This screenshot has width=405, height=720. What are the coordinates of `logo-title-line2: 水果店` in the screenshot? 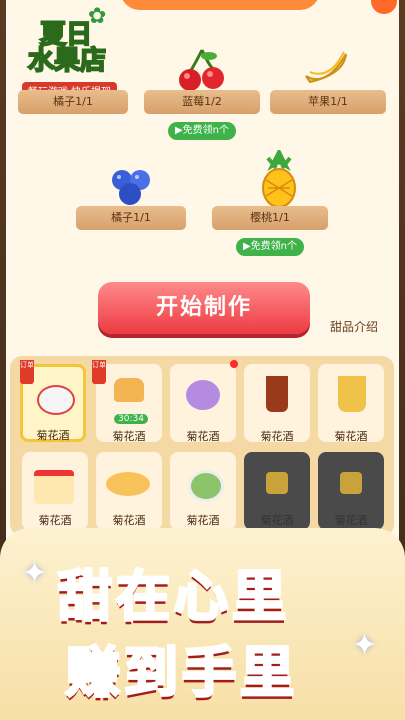 It's located at (67, 61).